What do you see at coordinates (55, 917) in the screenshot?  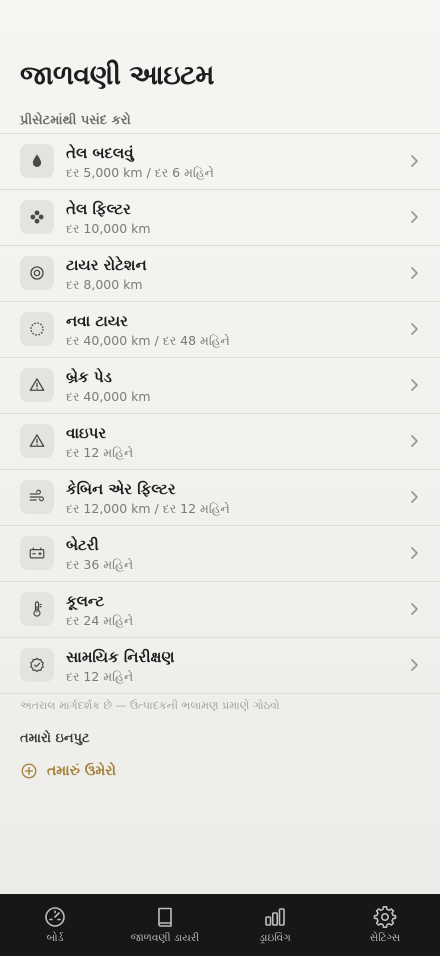 I see `gauge-icon` at bounding box center [55, 917].